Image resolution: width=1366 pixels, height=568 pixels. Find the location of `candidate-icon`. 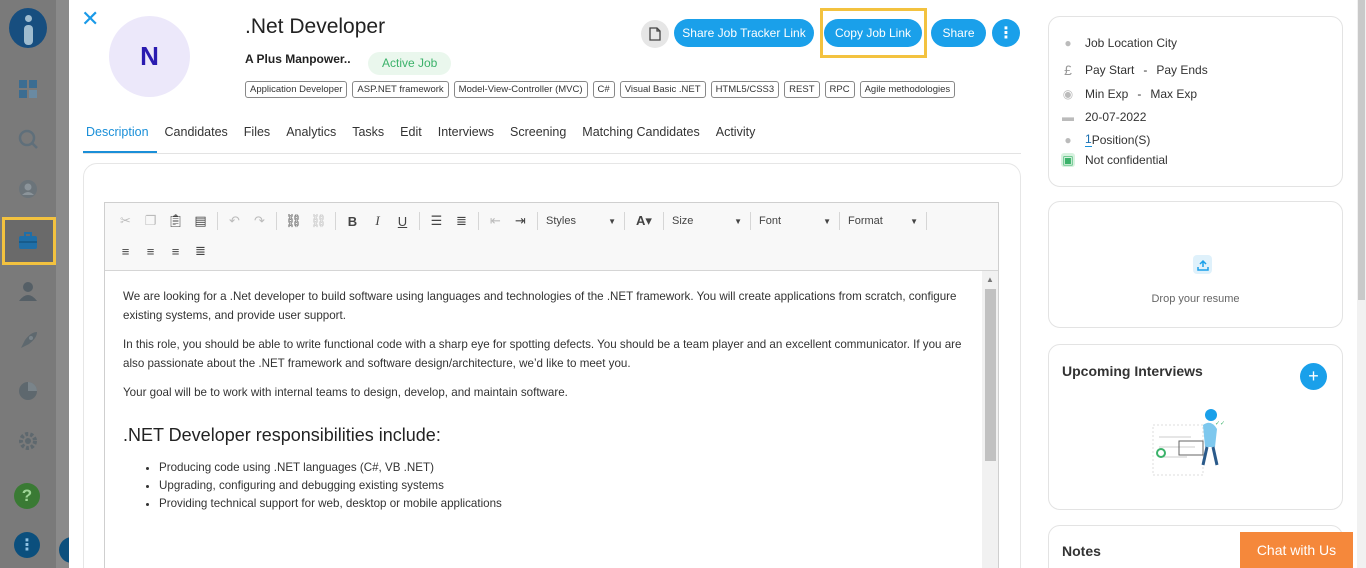

candidate-icon is located at coordinates (28, 291).